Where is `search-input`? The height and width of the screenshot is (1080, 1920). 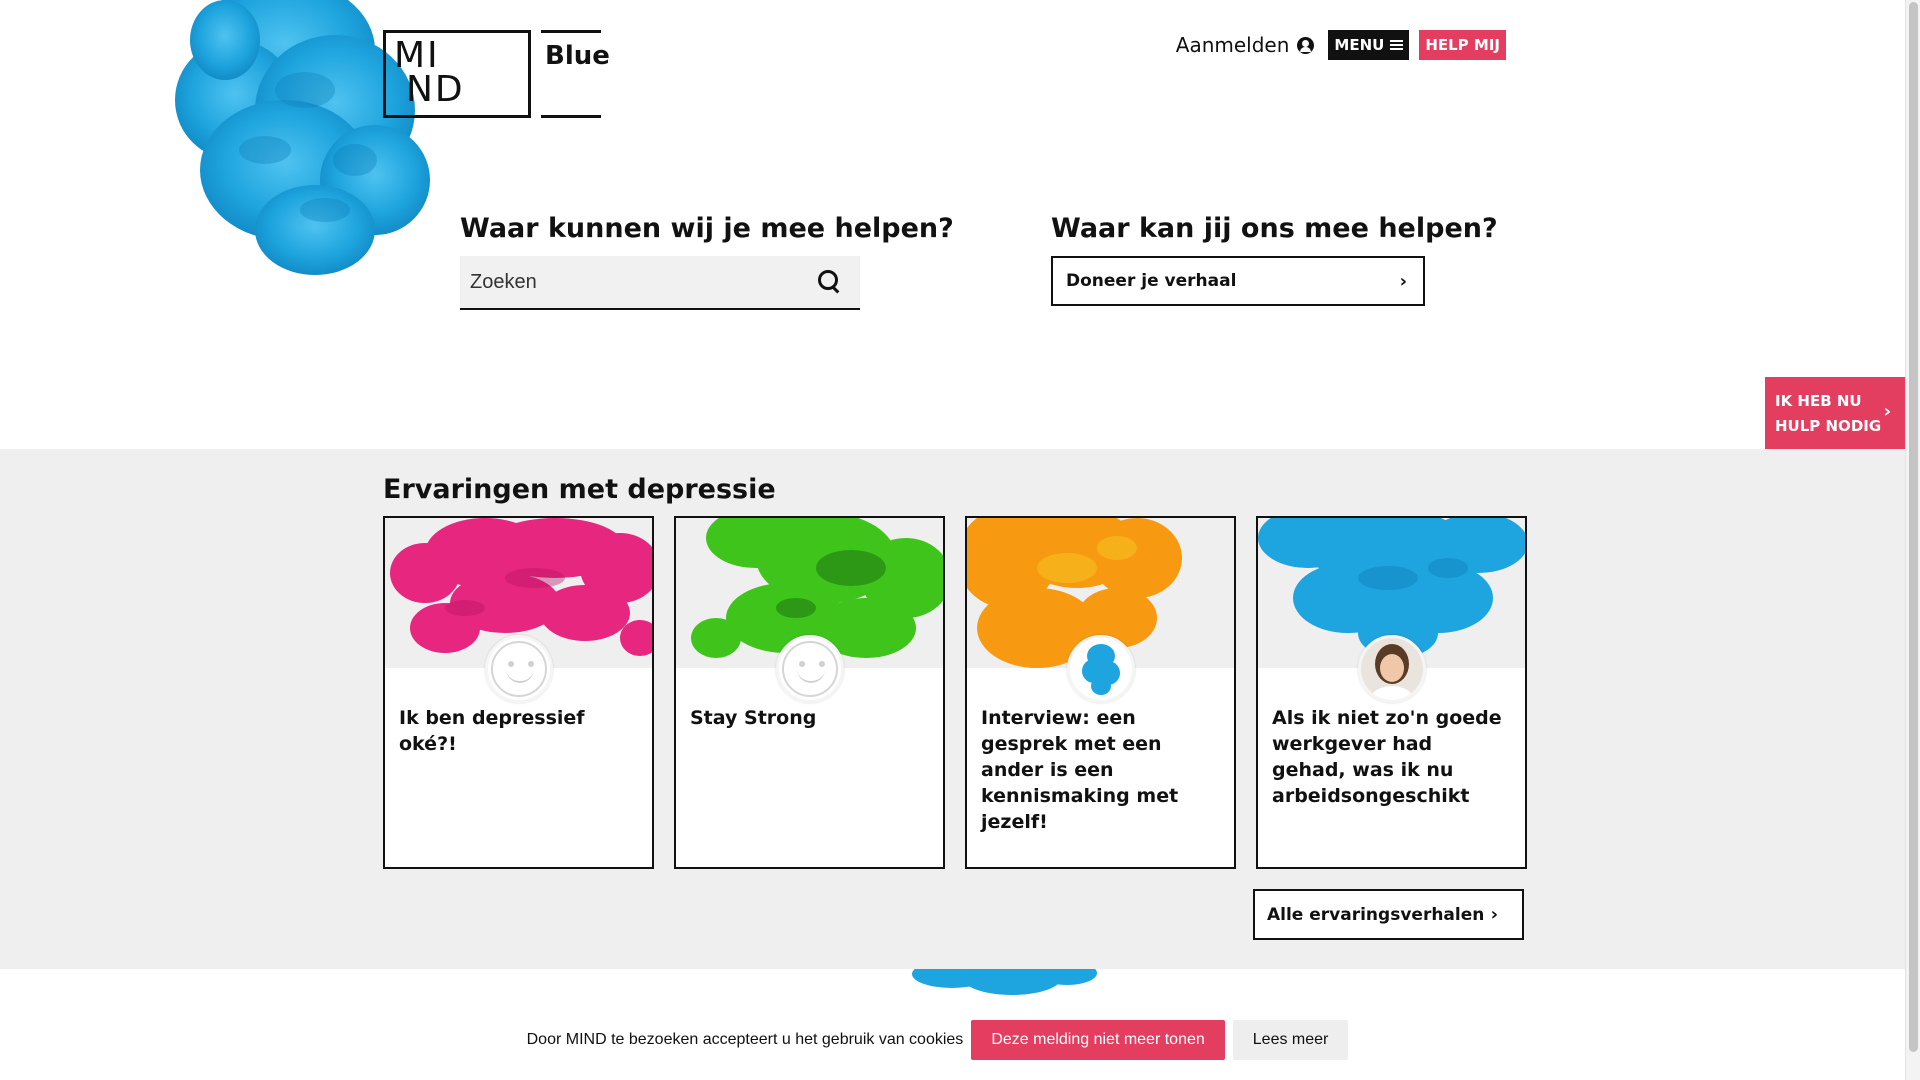 search-input is located at coordinates (620, 282).